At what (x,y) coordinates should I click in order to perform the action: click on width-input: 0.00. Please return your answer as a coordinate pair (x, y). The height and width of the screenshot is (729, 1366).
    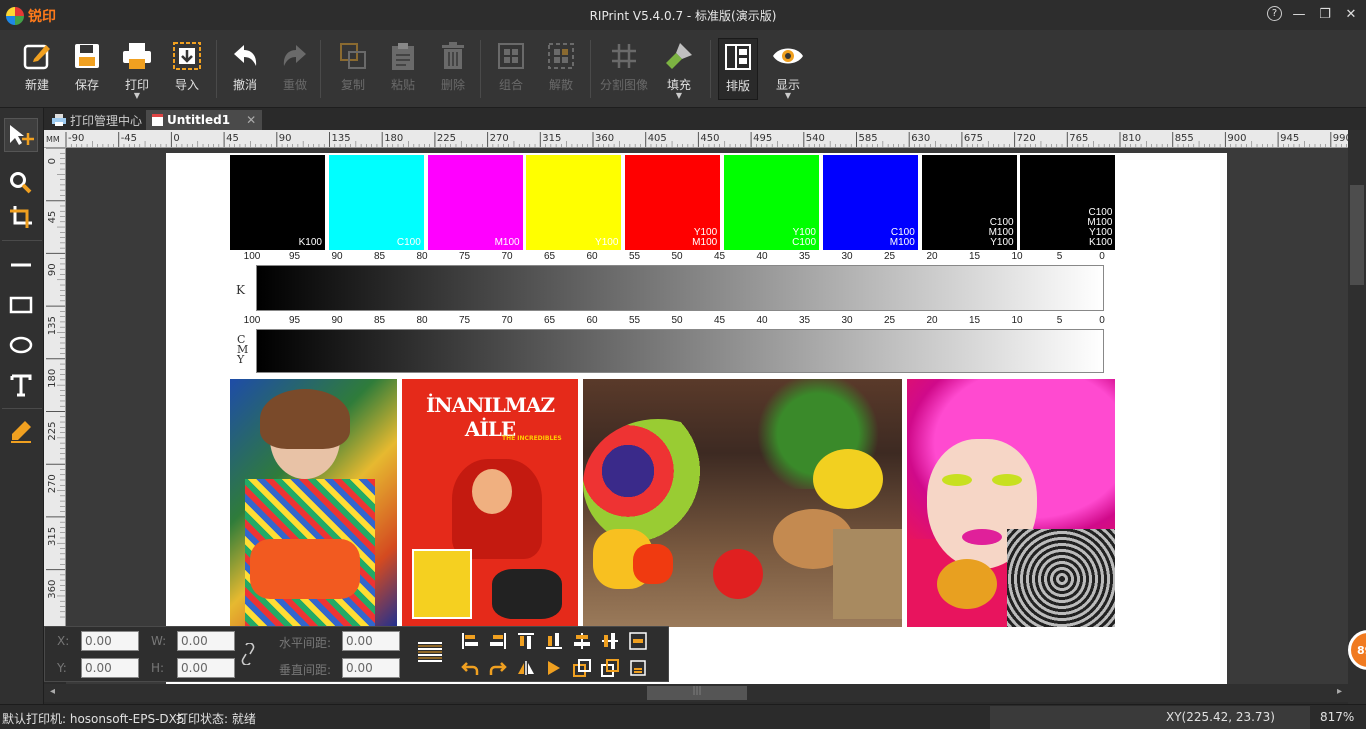
    Looking at the image, I should click on (206, 641).